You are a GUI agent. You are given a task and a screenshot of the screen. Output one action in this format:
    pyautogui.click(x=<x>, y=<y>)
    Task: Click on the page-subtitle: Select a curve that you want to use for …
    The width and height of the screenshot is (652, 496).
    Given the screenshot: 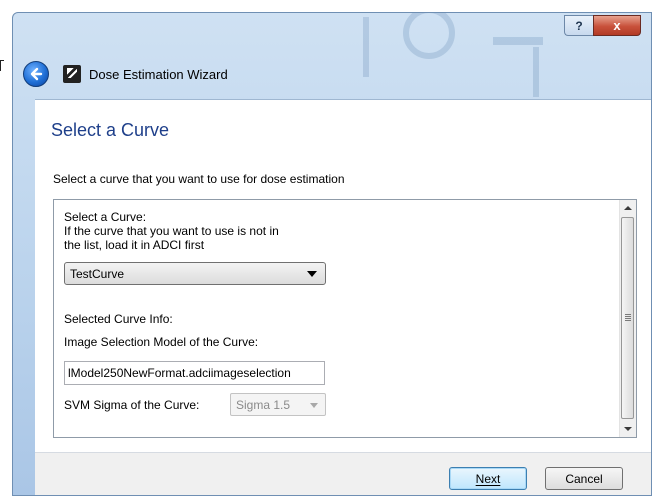 What is the action you would take?
    pyautogui.click(x=199, y=179)
    